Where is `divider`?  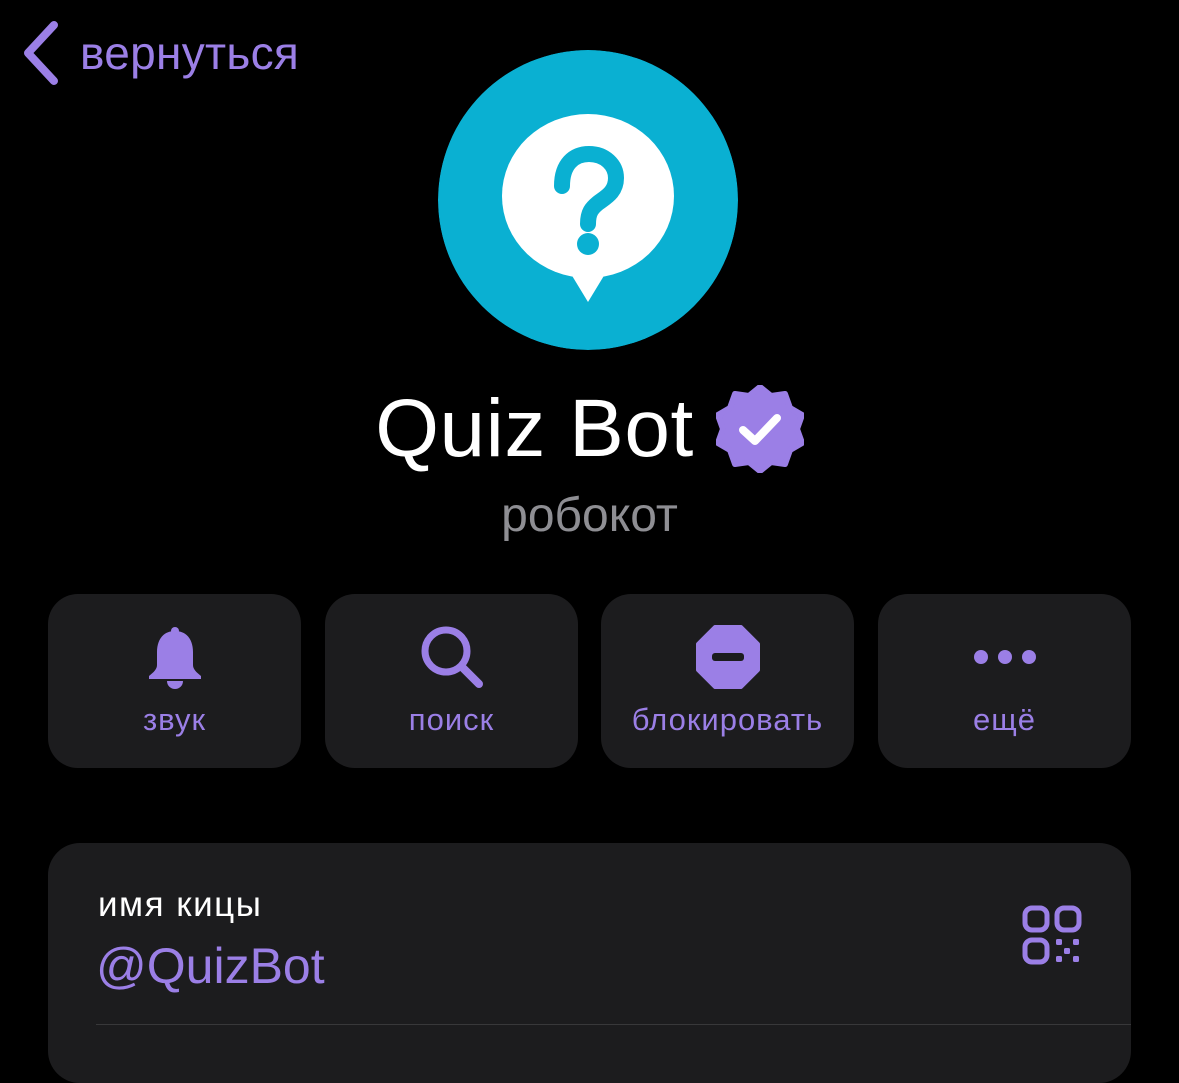
divider is located at coordinates (613, 1024).